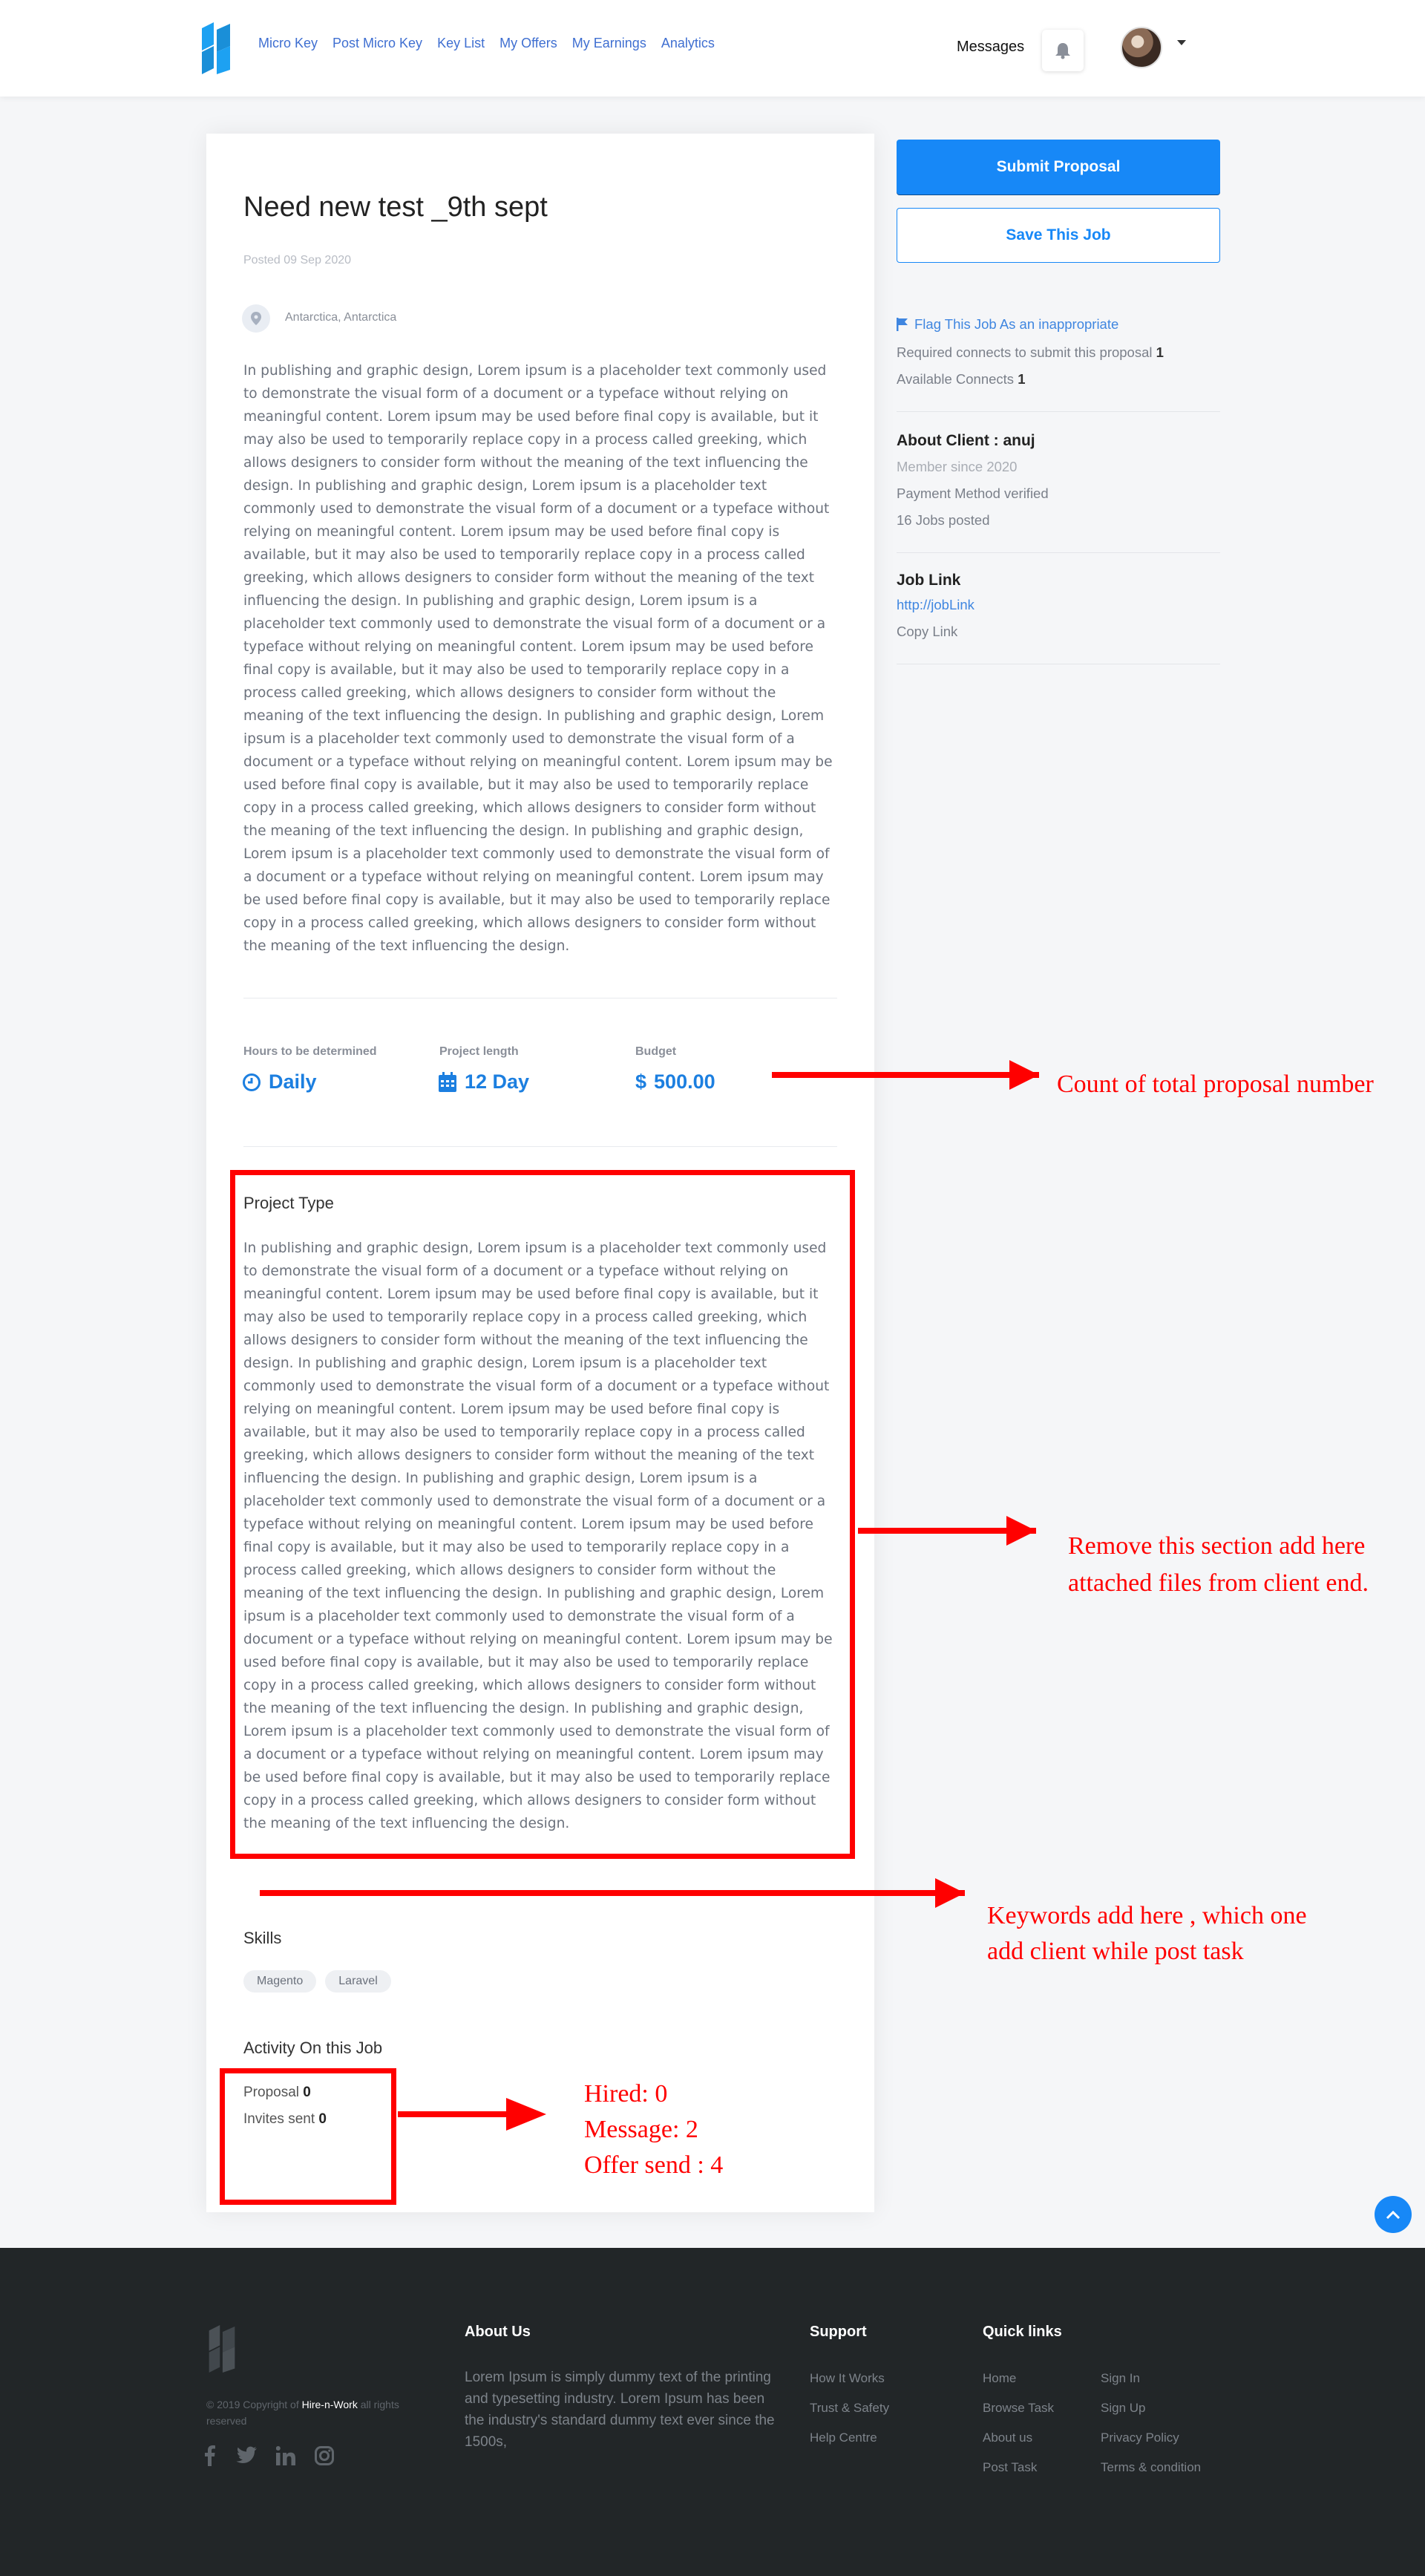 Image resolution: width=1425 pixels, height=2576 pixels. I want to click on copyright-line2: reserved, so click(226, 2421).